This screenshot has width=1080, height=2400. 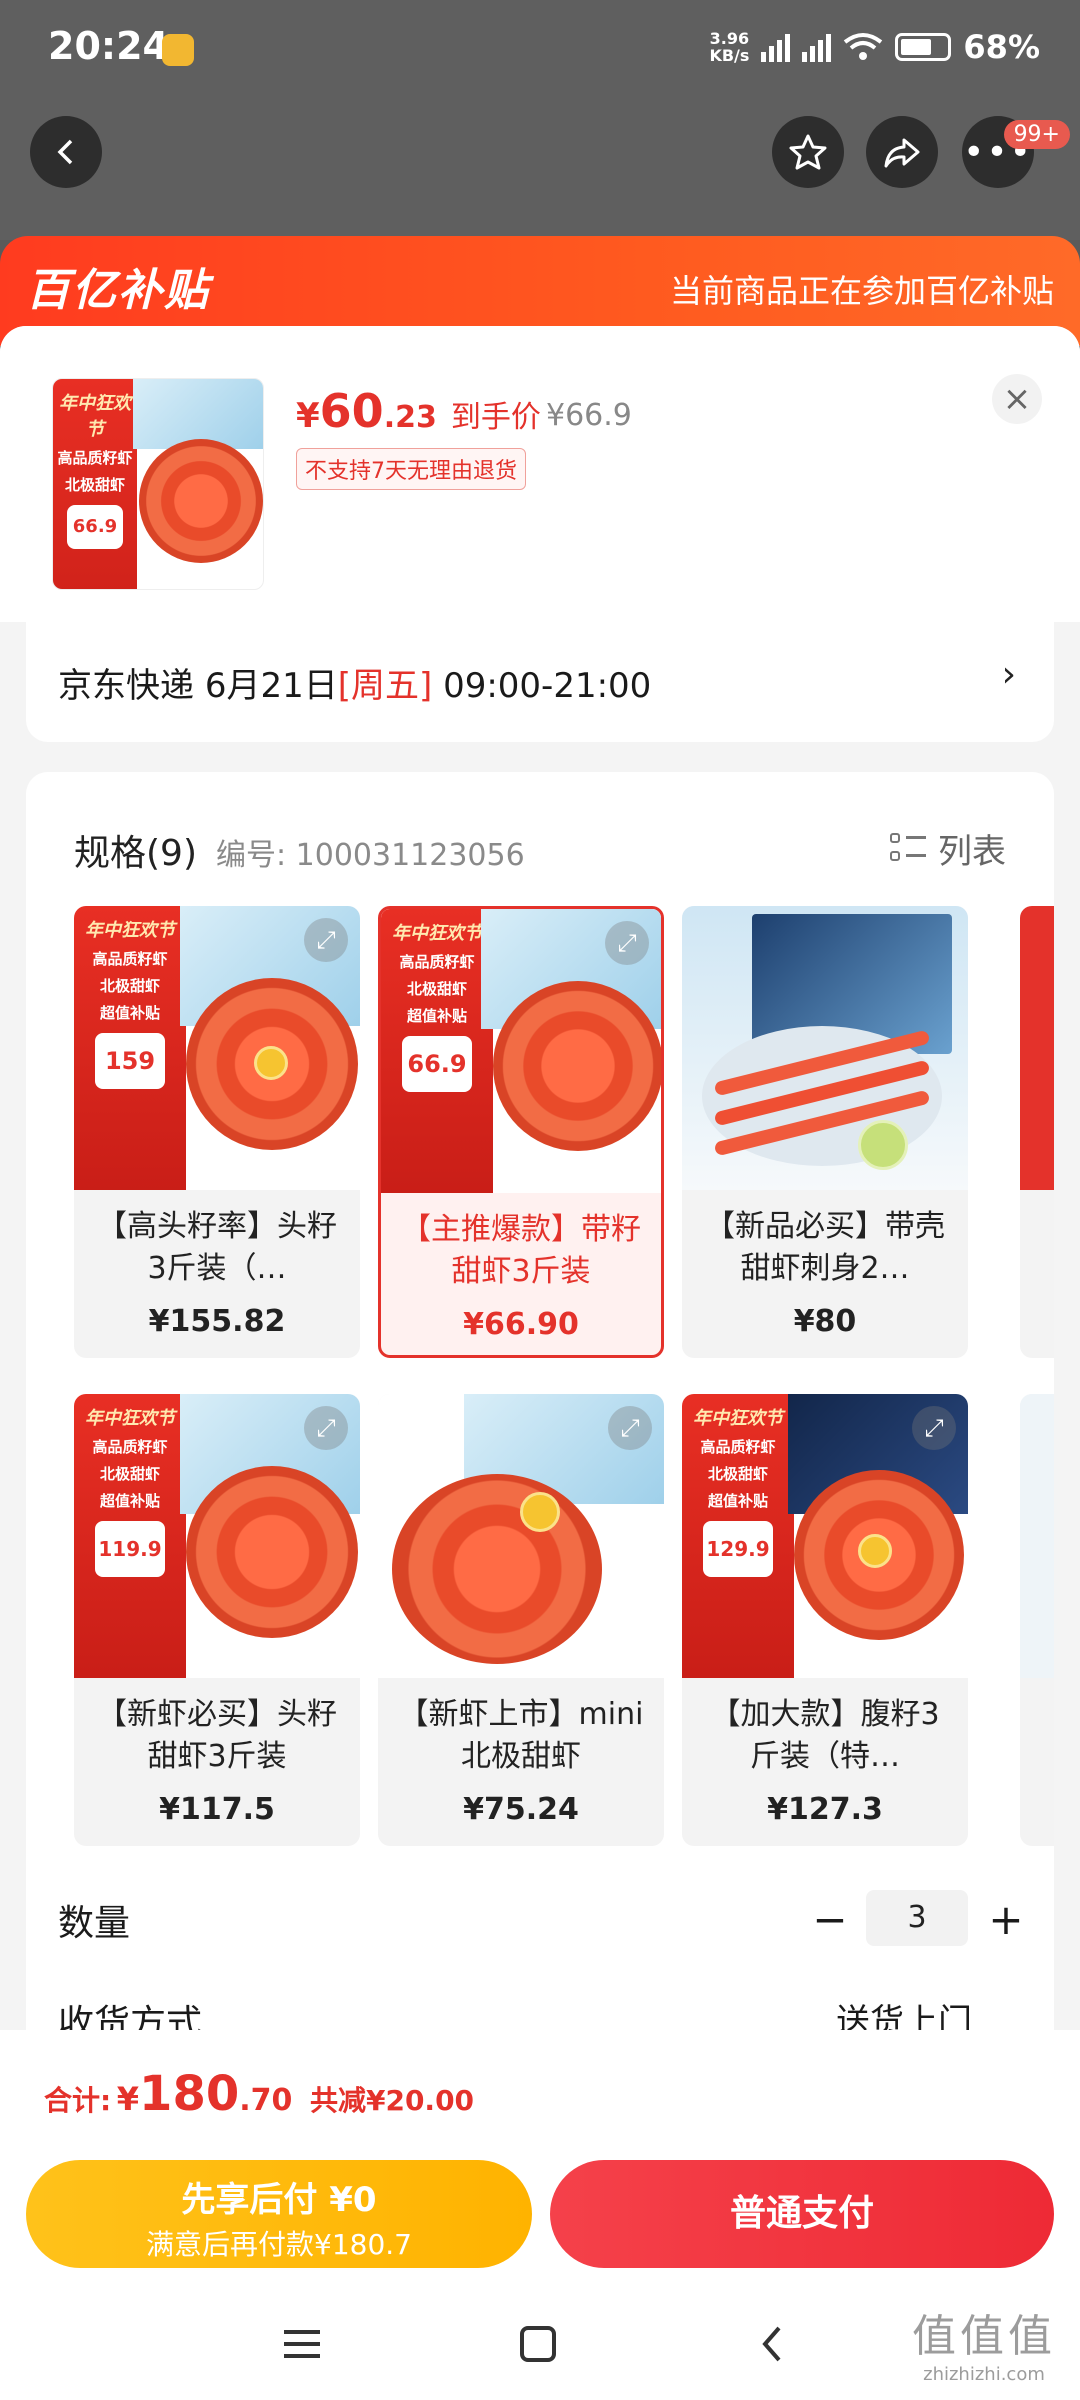 What do you see at coordinates (917, 1918) in the screenshot?
I see `quantity-input` at bounding box center [917, 1918].